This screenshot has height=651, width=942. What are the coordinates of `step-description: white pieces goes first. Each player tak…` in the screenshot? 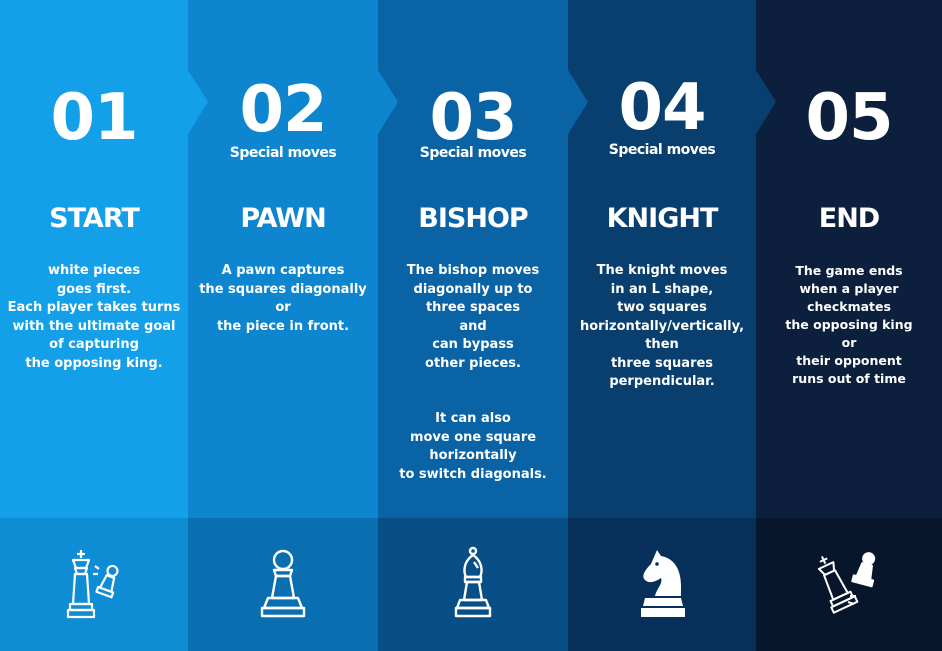 It's located at (94, 317).